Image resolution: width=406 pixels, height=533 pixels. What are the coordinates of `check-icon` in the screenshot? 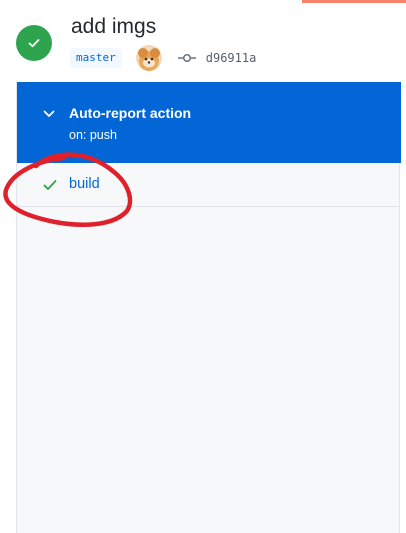 It's located at (50, 185).